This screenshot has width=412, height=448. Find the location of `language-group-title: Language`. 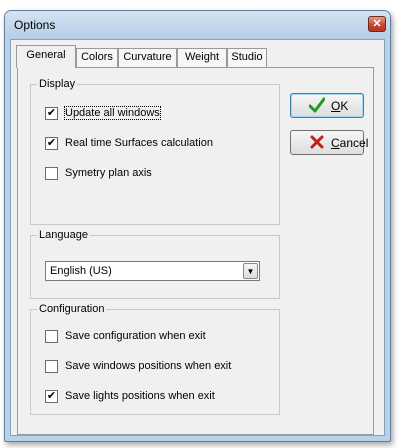

language-group-title: Language is located at coordinates (63, 235).